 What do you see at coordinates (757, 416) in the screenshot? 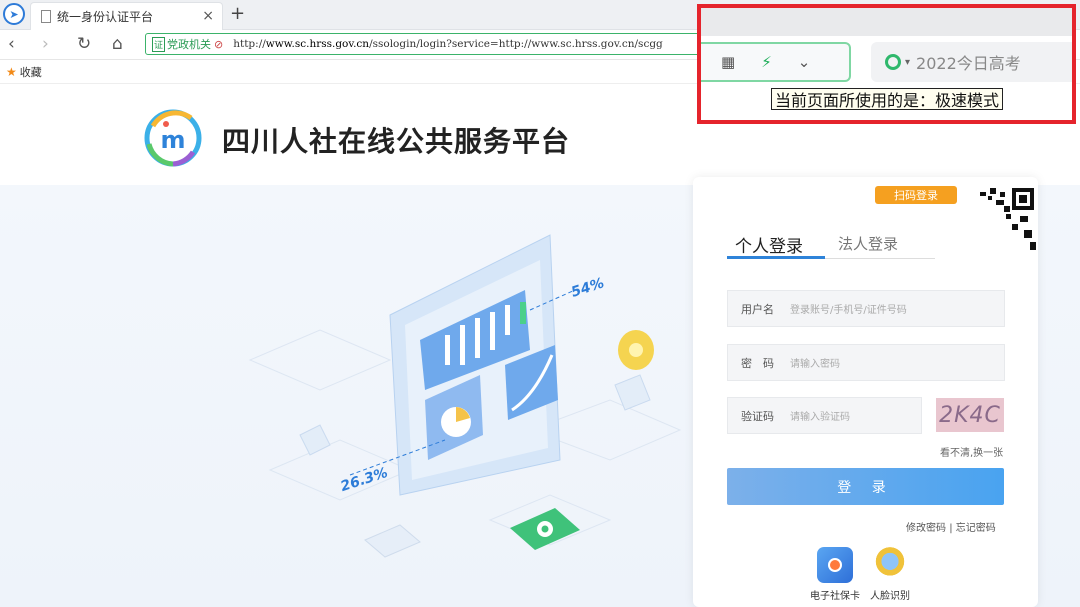
I see `captcha-label: 验证码` at bounding box center [757, 416].